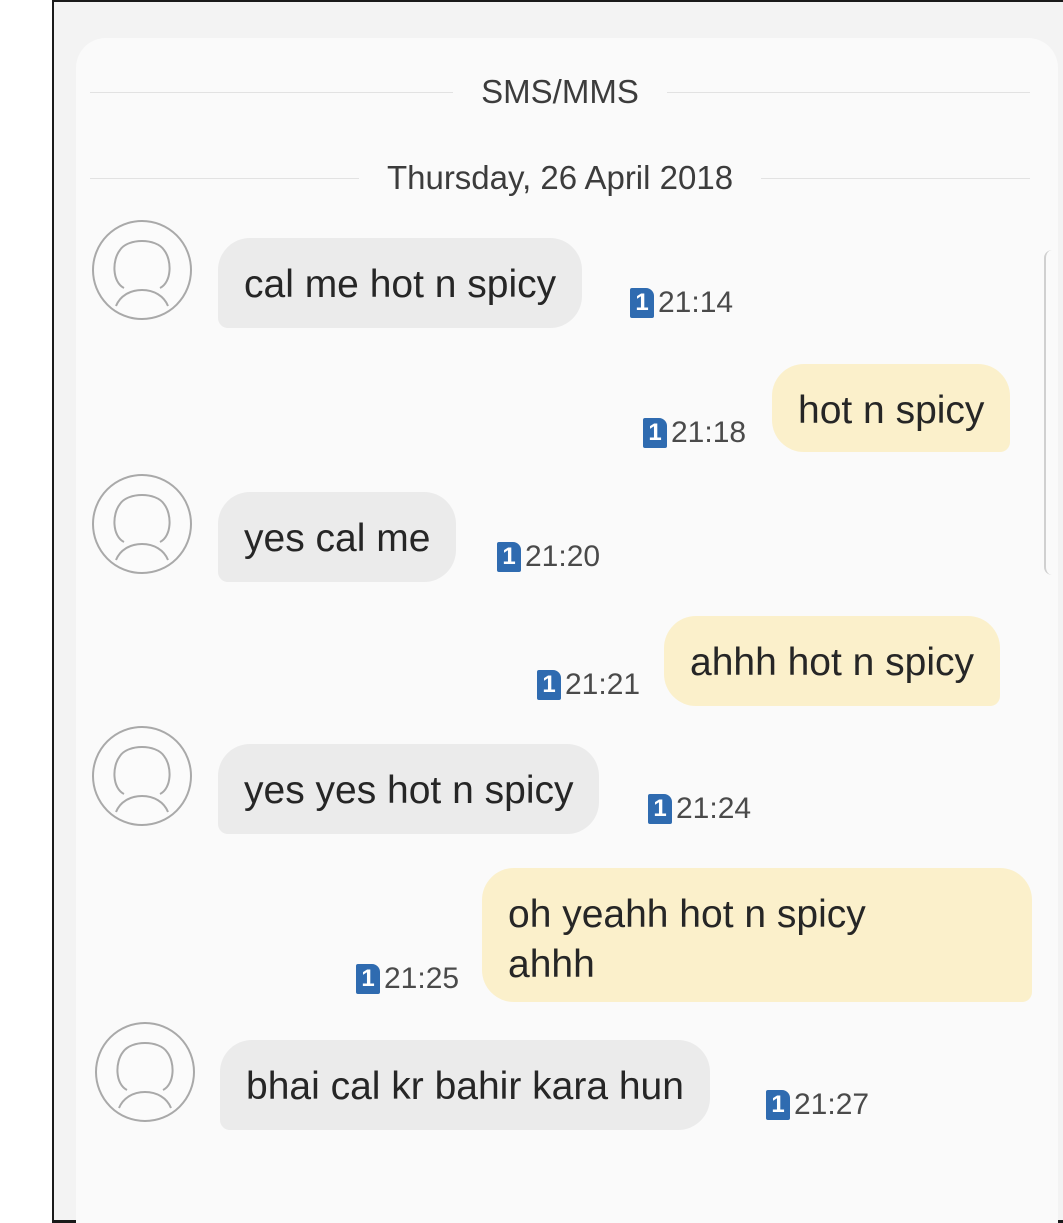 Image resolution: width=1063 pixels, height=1223 pixels. I want to click on message-time: 21:25, so click(422, 978).